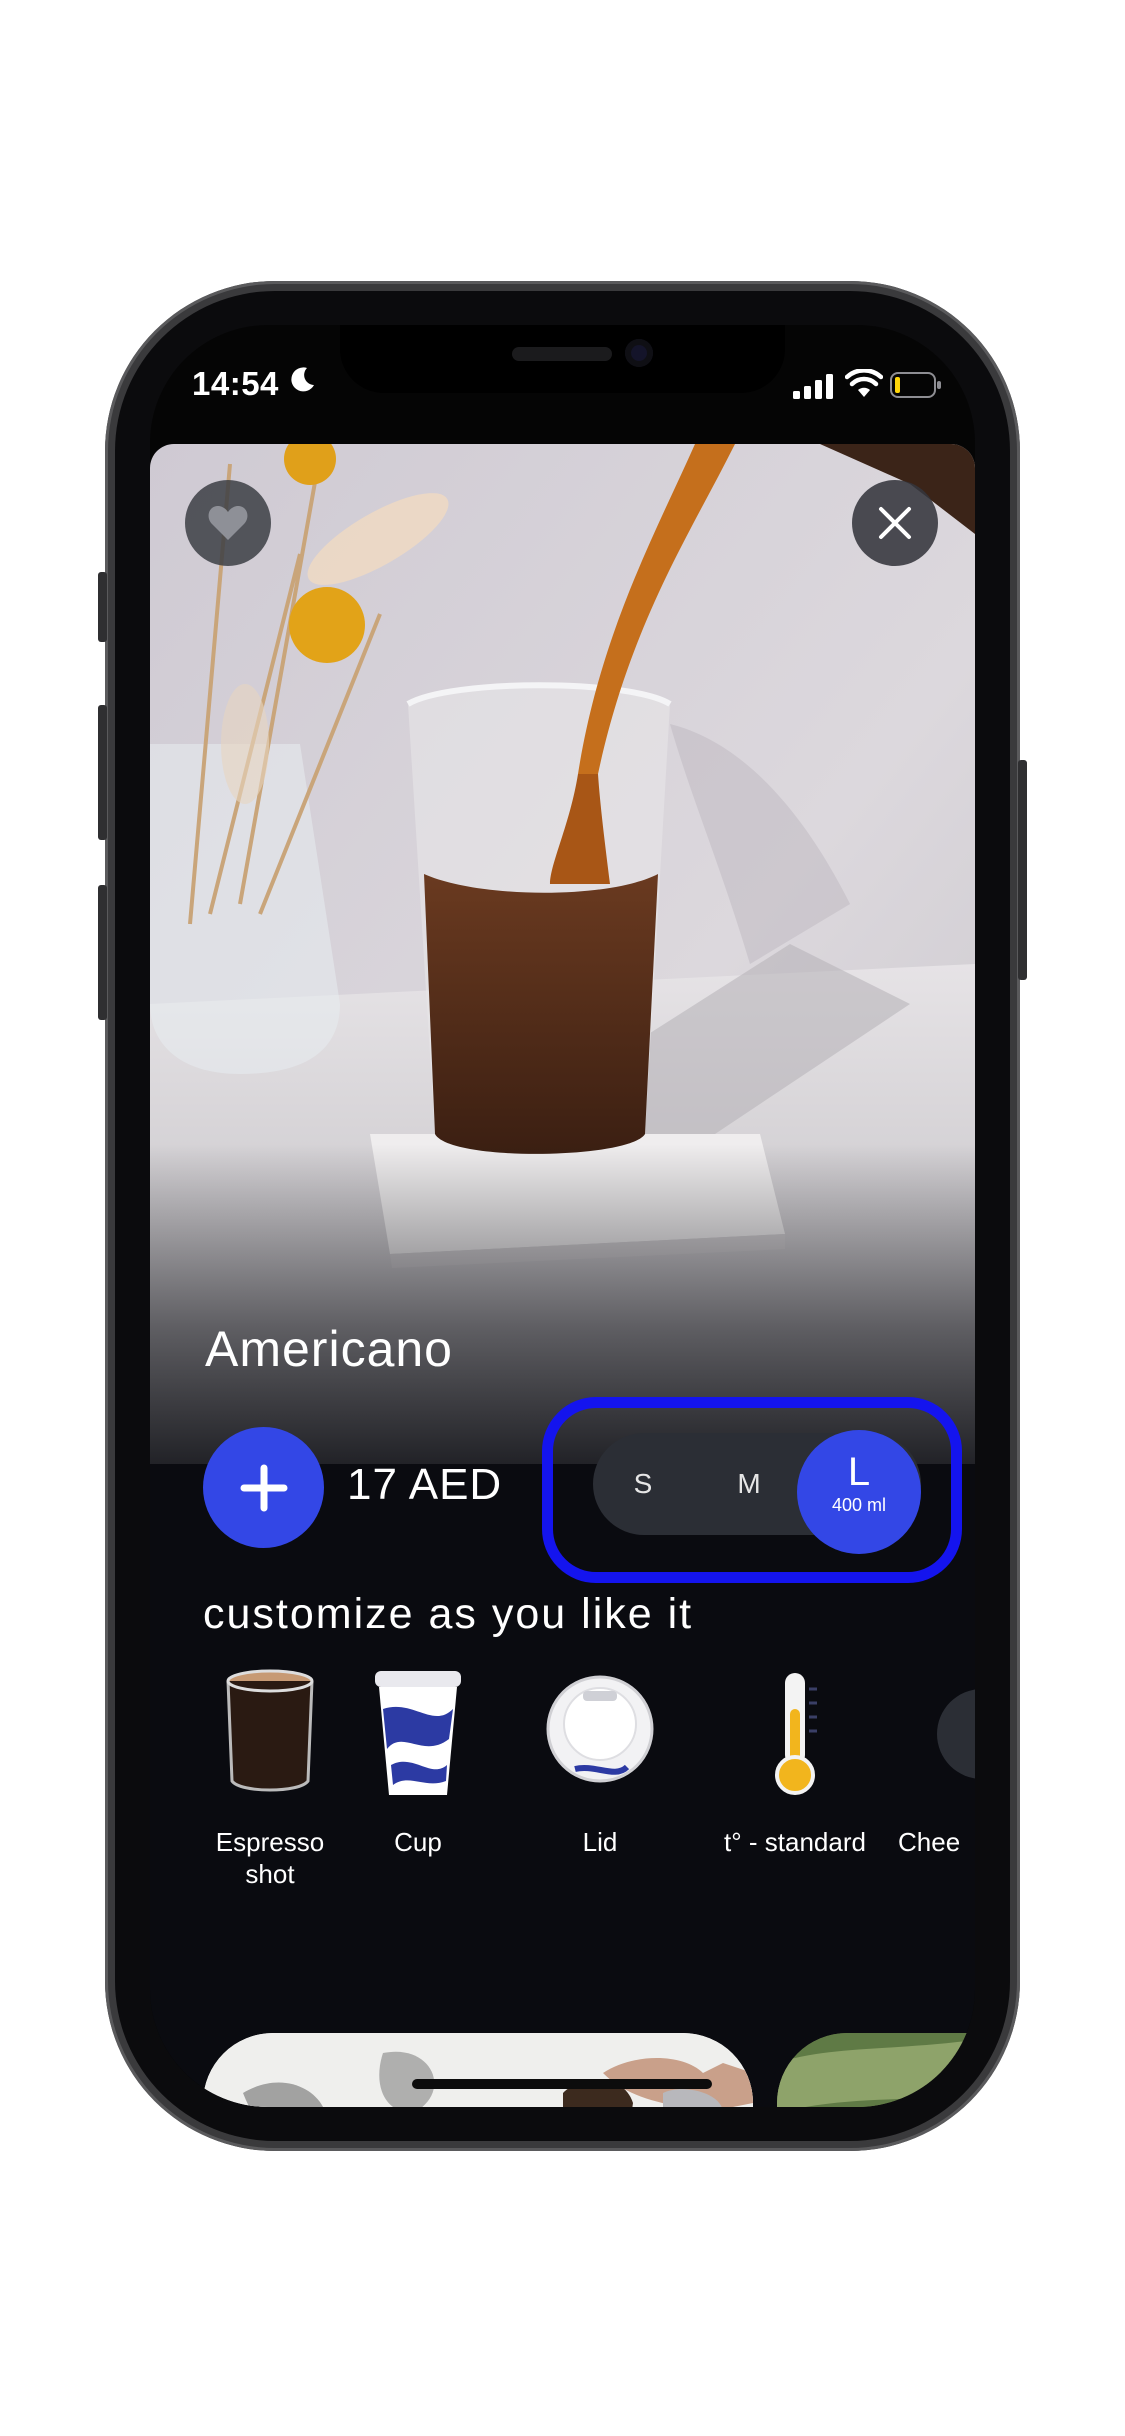 This screenshot has width=1125, height=2436. What do you see at coordinates (600, 1842) in the screenshot?
I see `customize-item-label: Lid` at bounding box center [600, 1842].